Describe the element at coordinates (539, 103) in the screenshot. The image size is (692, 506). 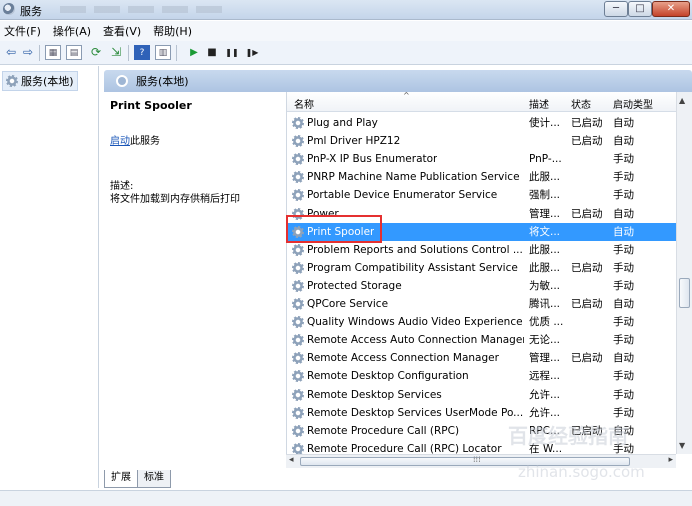
I see `column-header-description: 描述` at that location.